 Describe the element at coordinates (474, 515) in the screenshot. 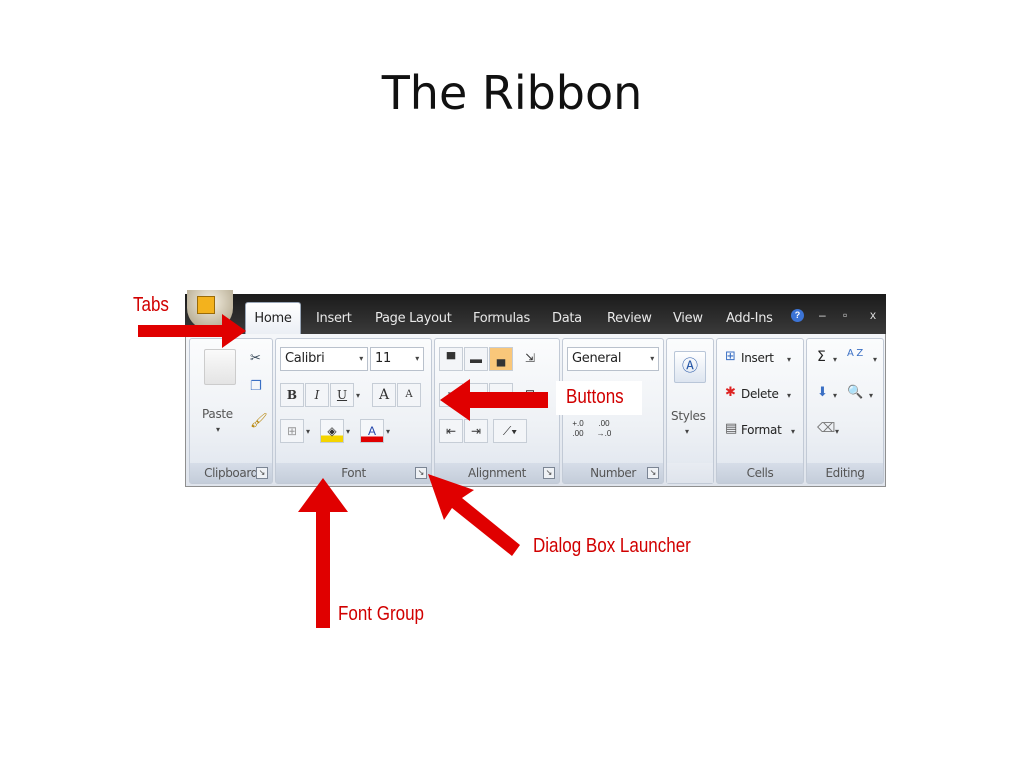

I see `dialog-launcher-arrow` at that location.